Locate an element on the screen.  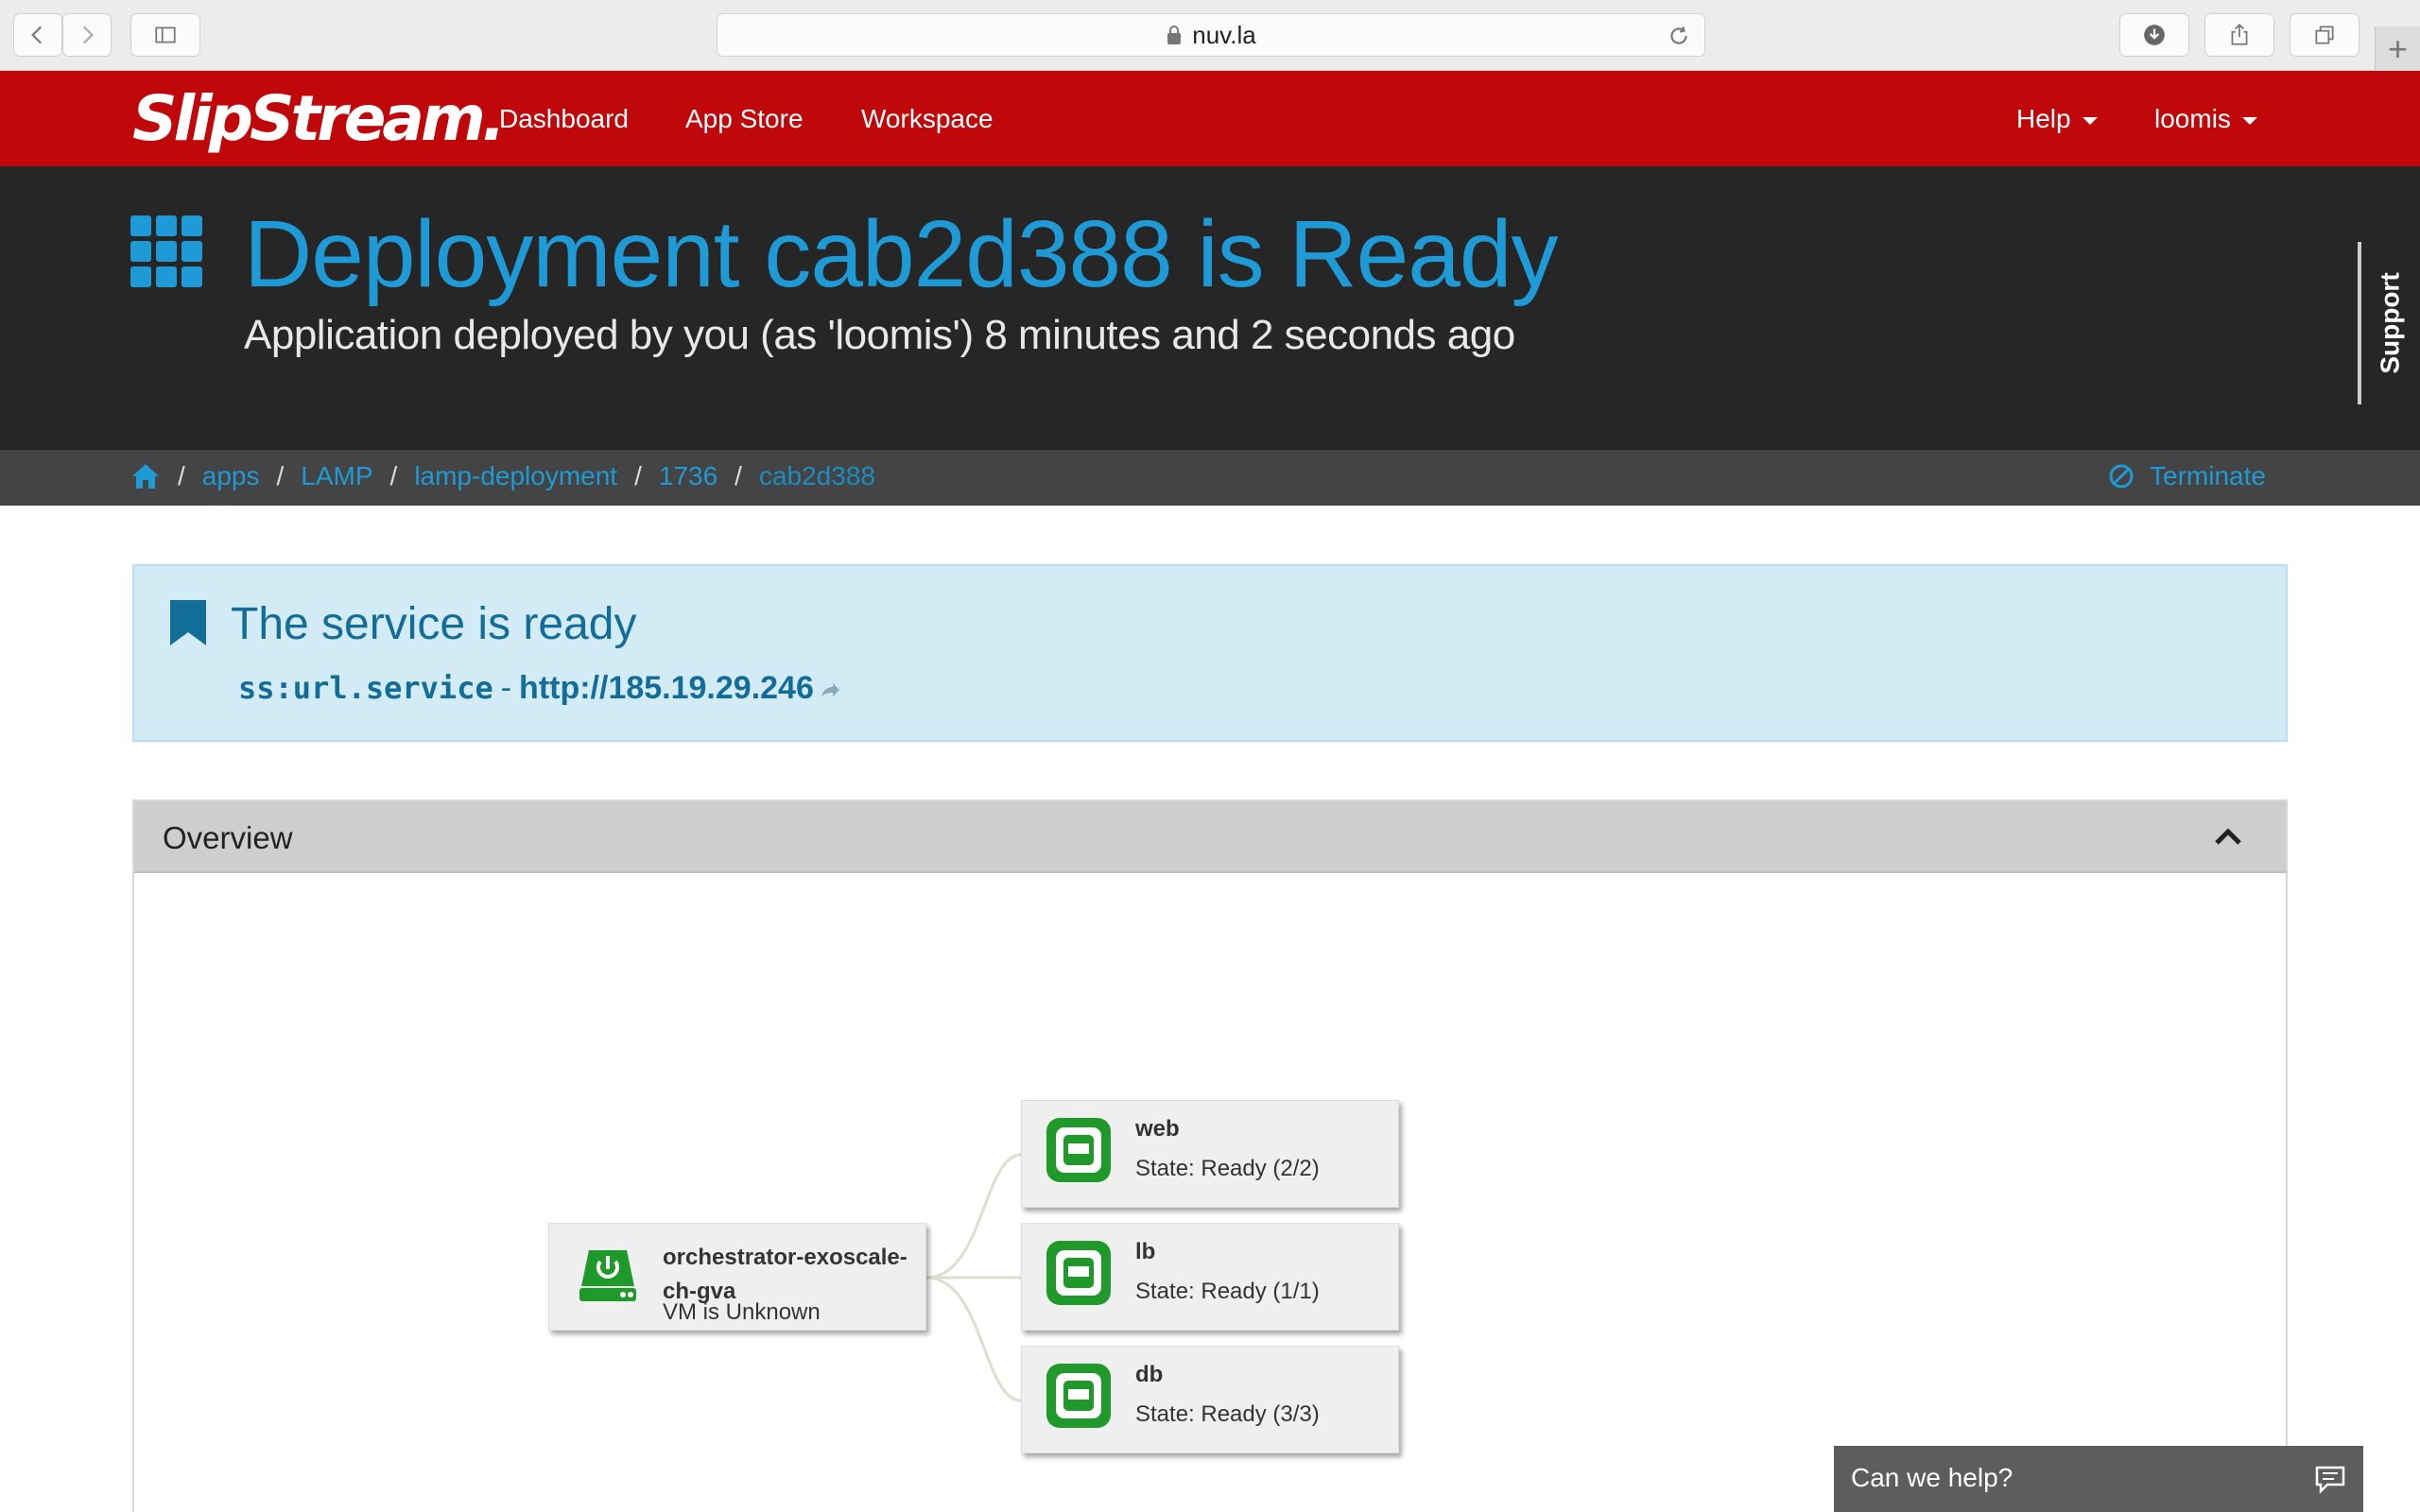
node-lb: lb State: Ready (1/1) is located at coordinates (1210, 1277).